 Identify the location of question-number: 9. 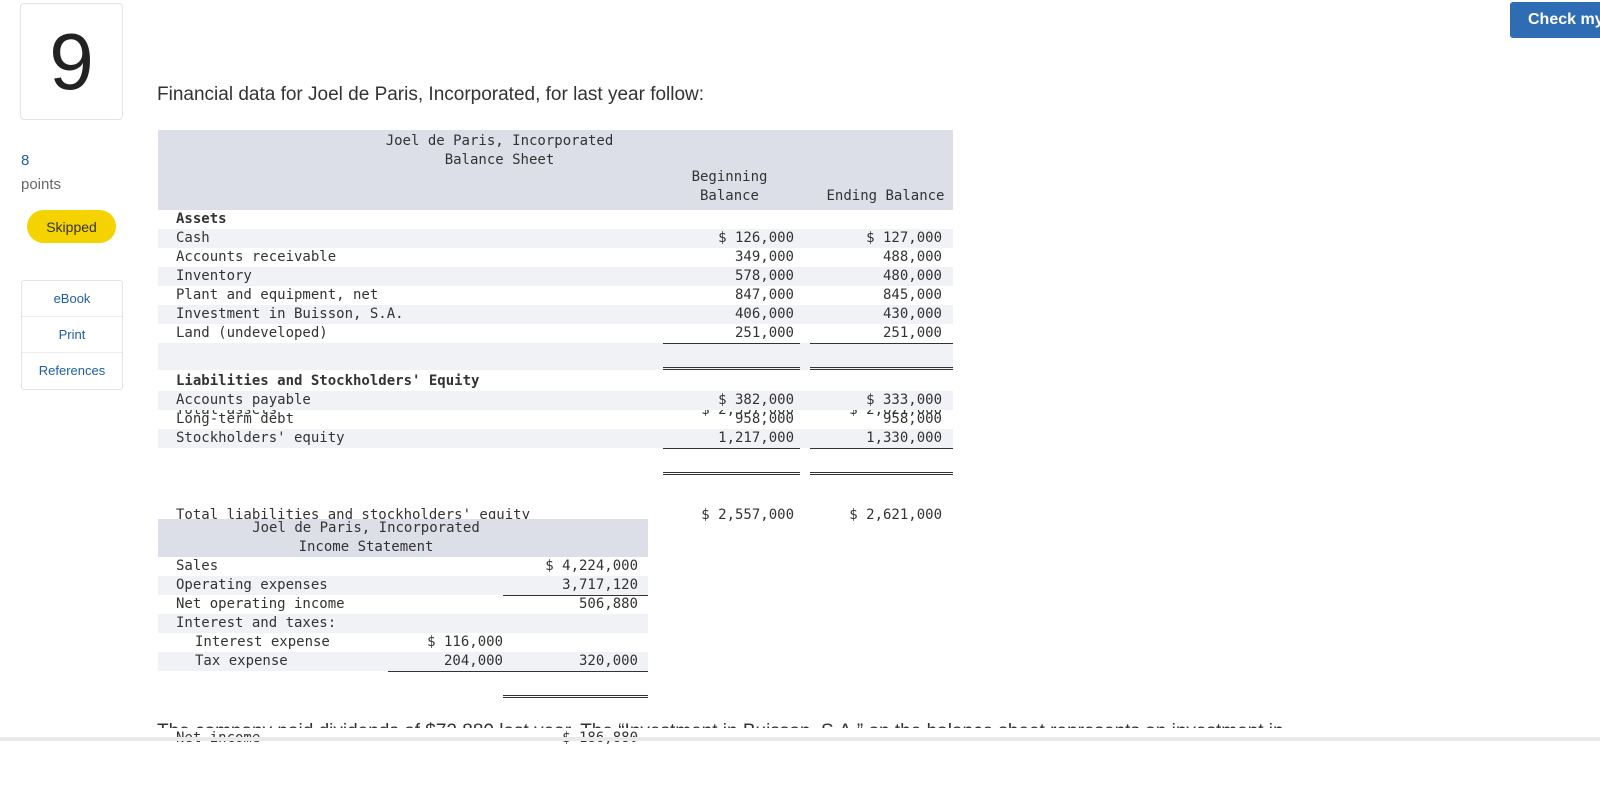
(71, 61).